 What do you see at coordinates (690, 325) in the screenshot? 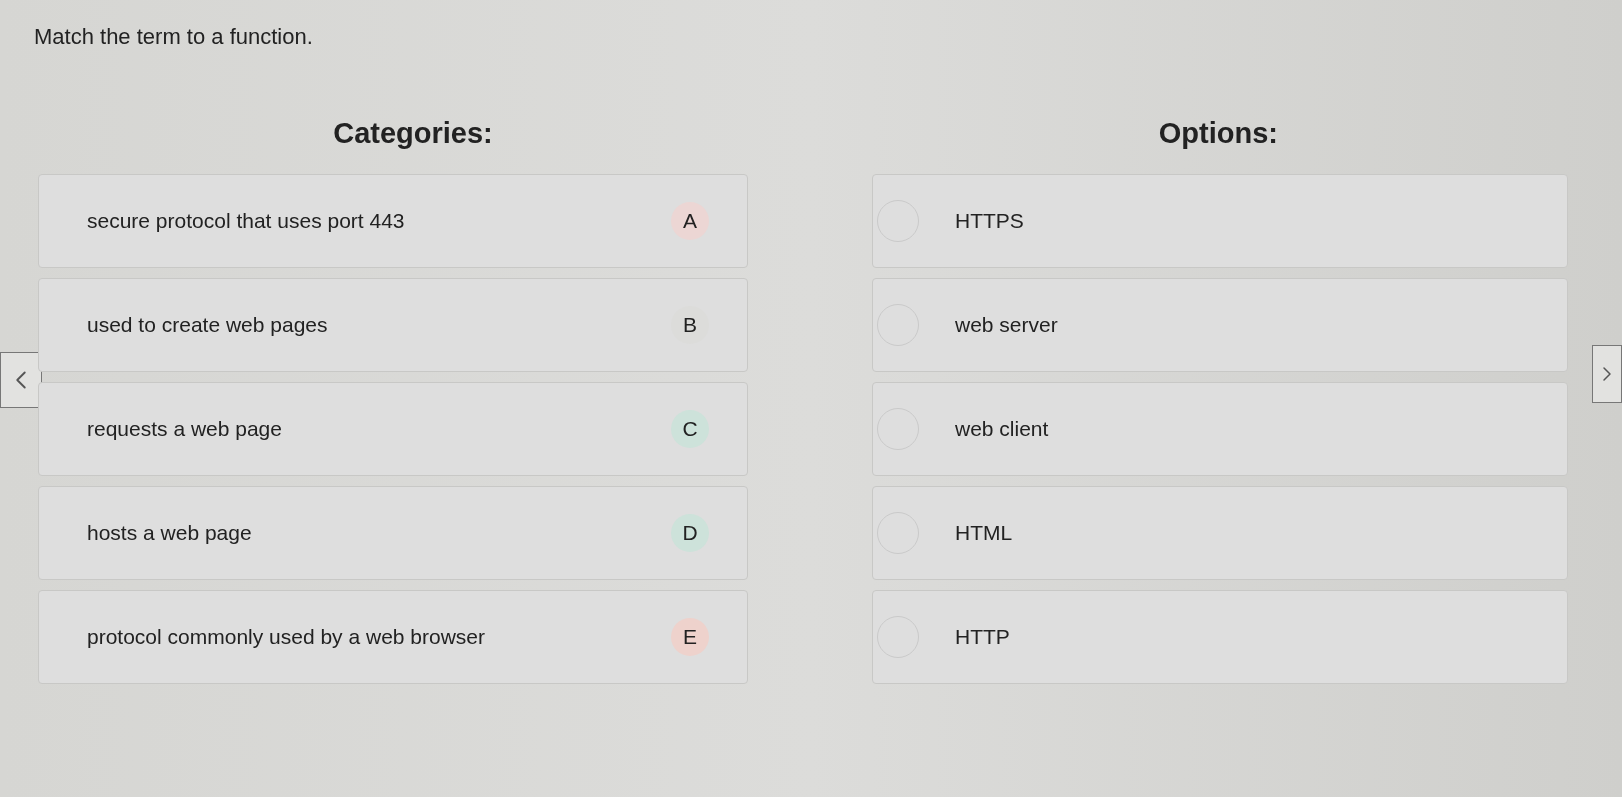
I see `letter-badge: B` at bounding box center [690, 325].